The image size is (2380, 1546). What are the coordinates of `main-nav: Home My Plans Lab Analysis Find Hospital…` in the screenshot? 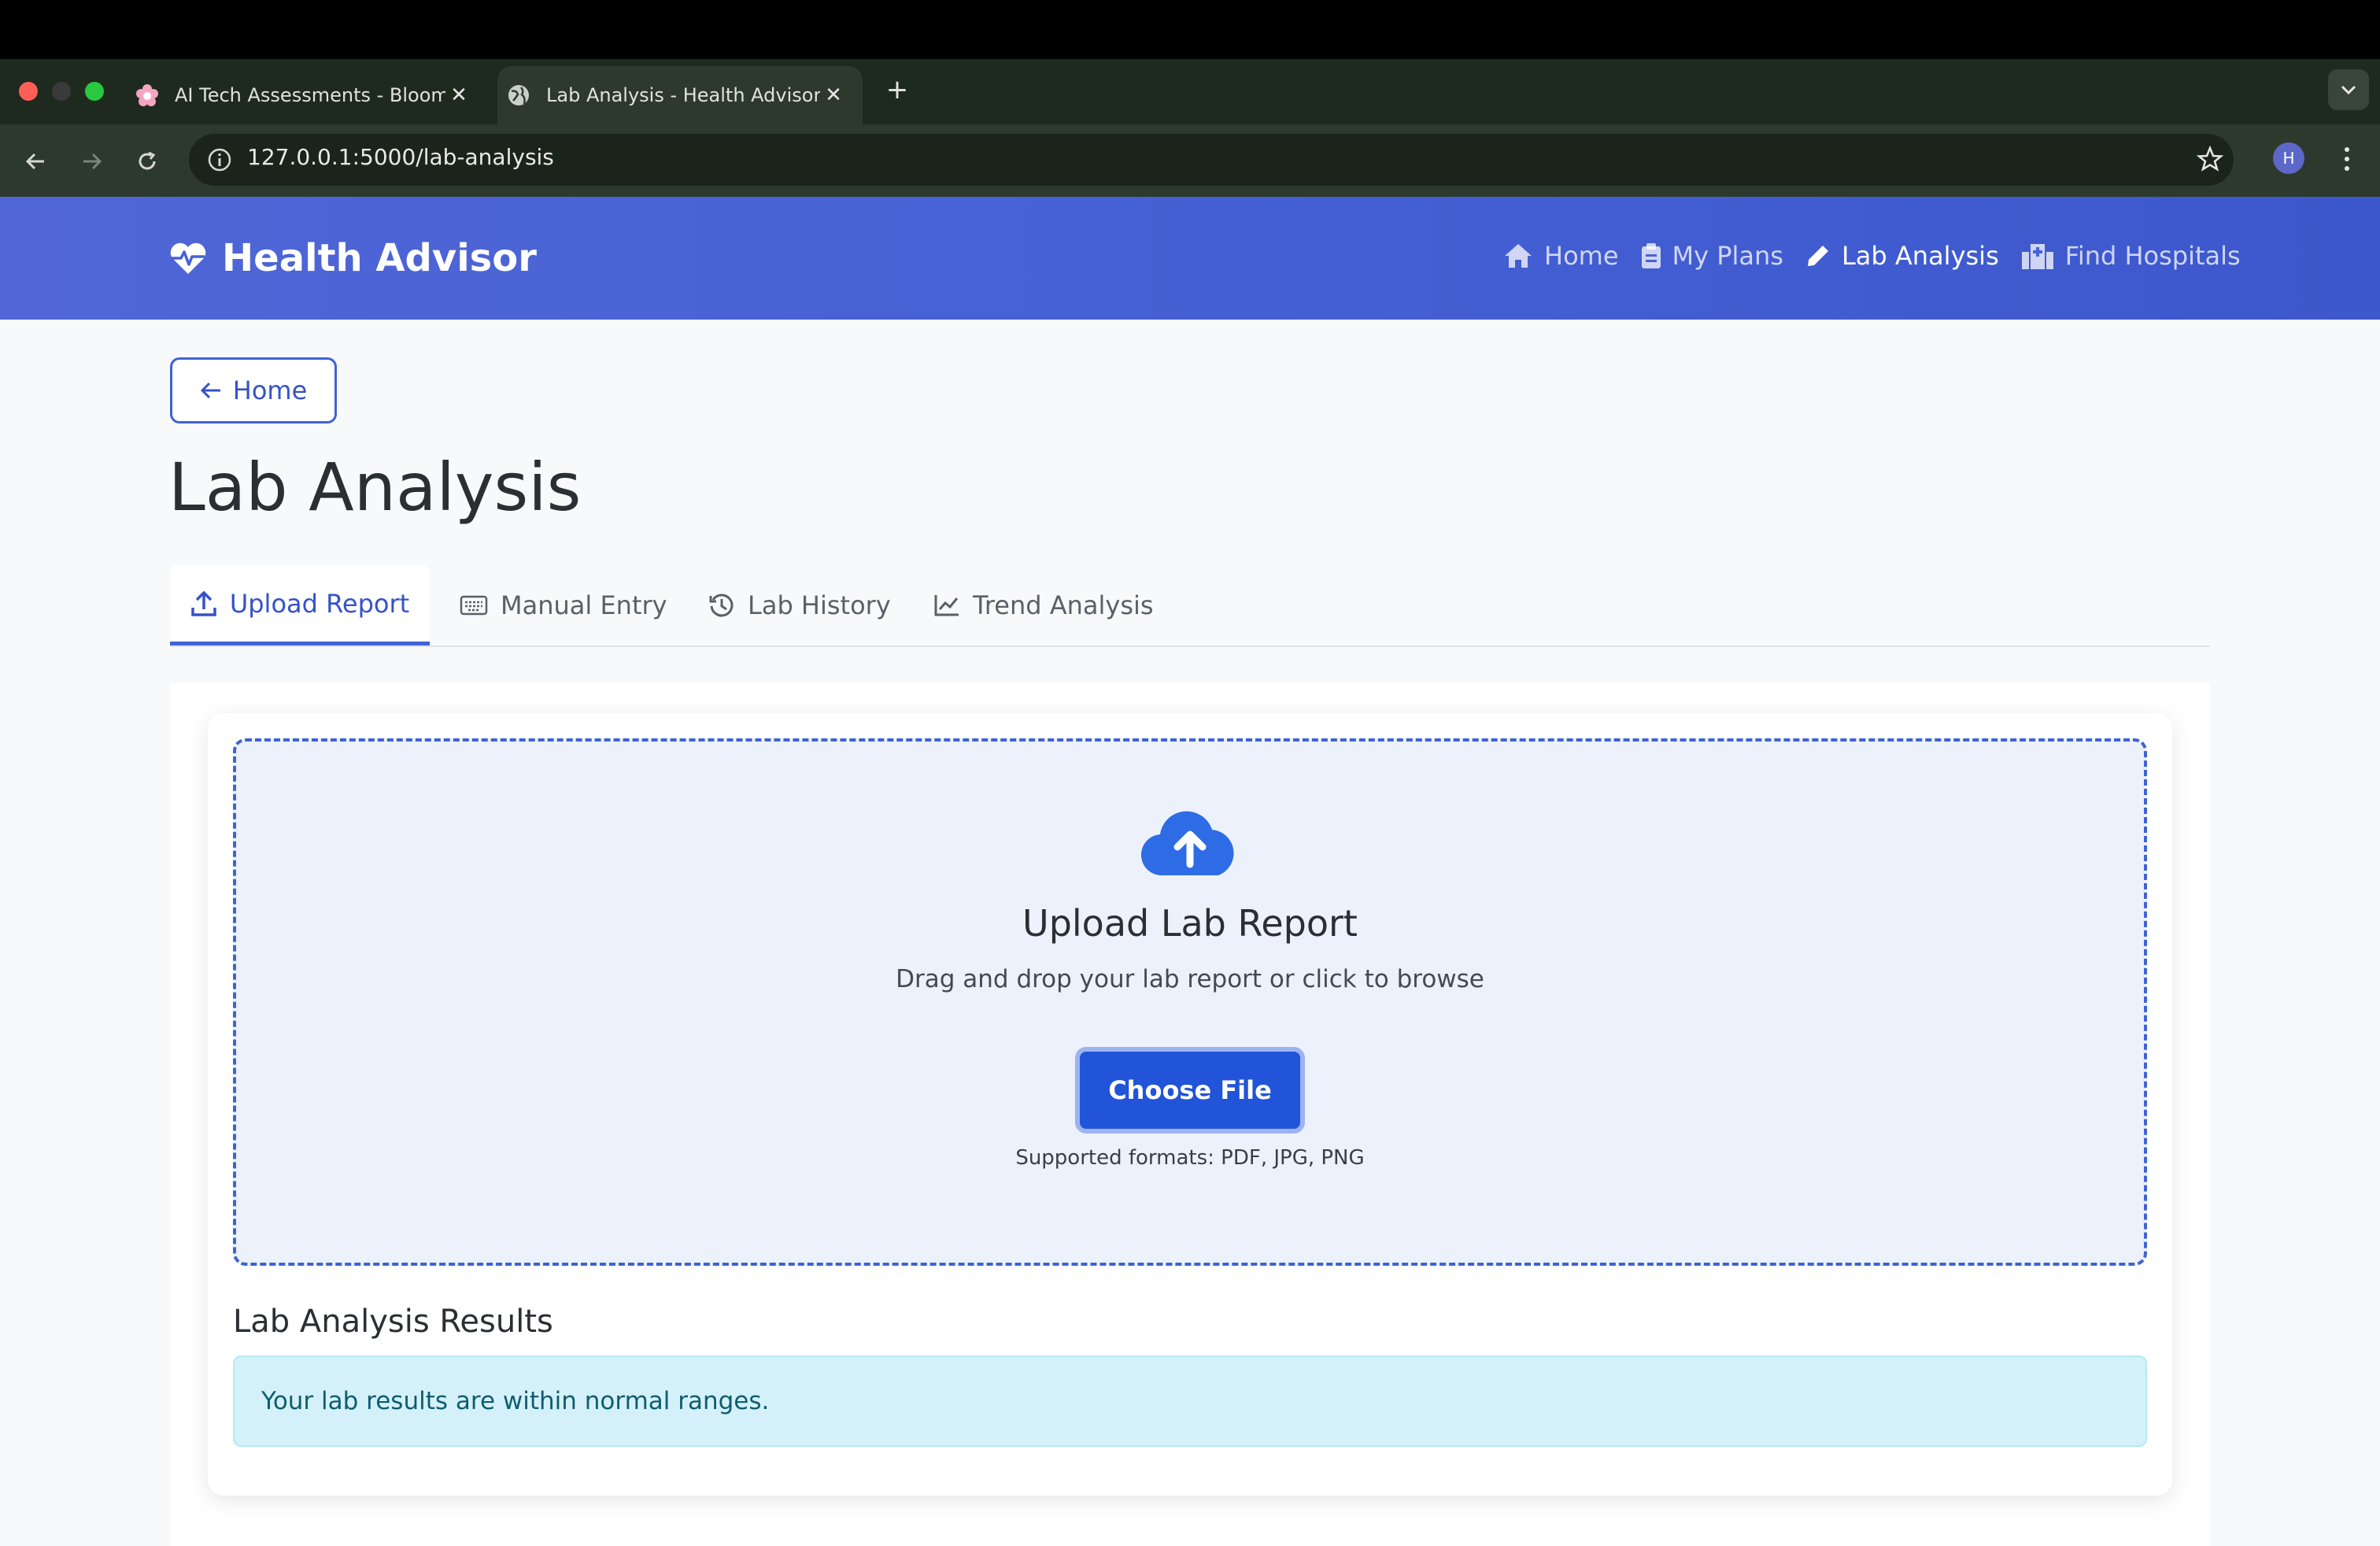 It's located at (1872, 256).